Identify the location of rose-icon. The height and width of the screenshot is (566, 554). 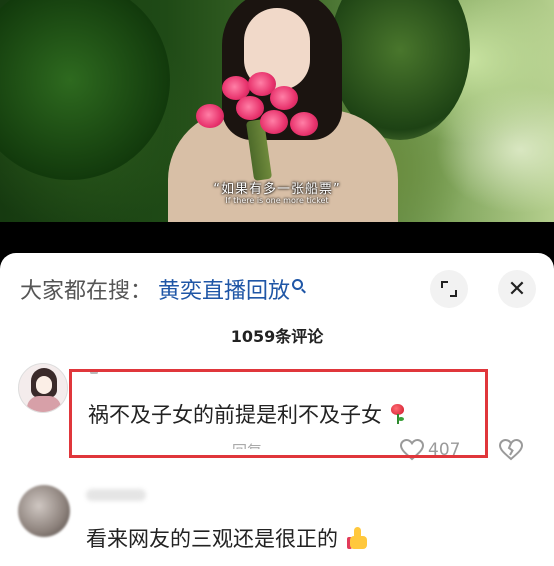
(397, 414).